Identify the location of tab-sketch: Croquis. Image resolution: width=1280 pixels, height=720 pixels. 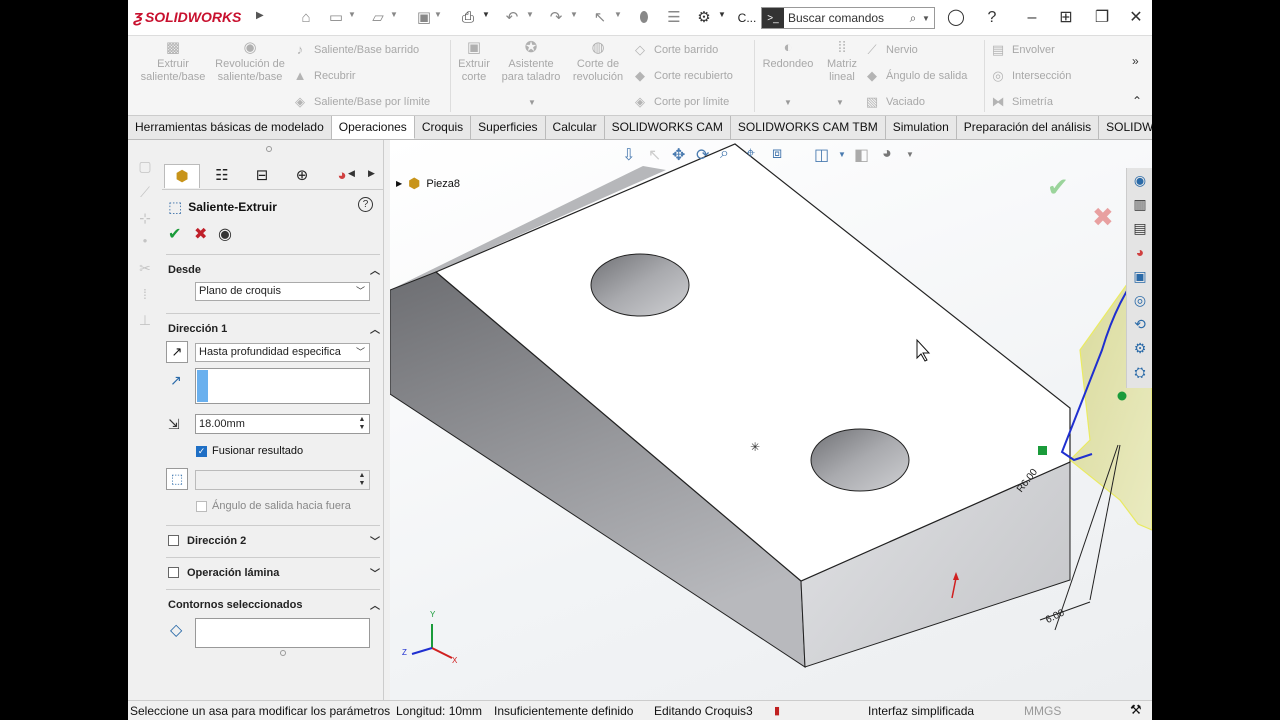
(443, 127).